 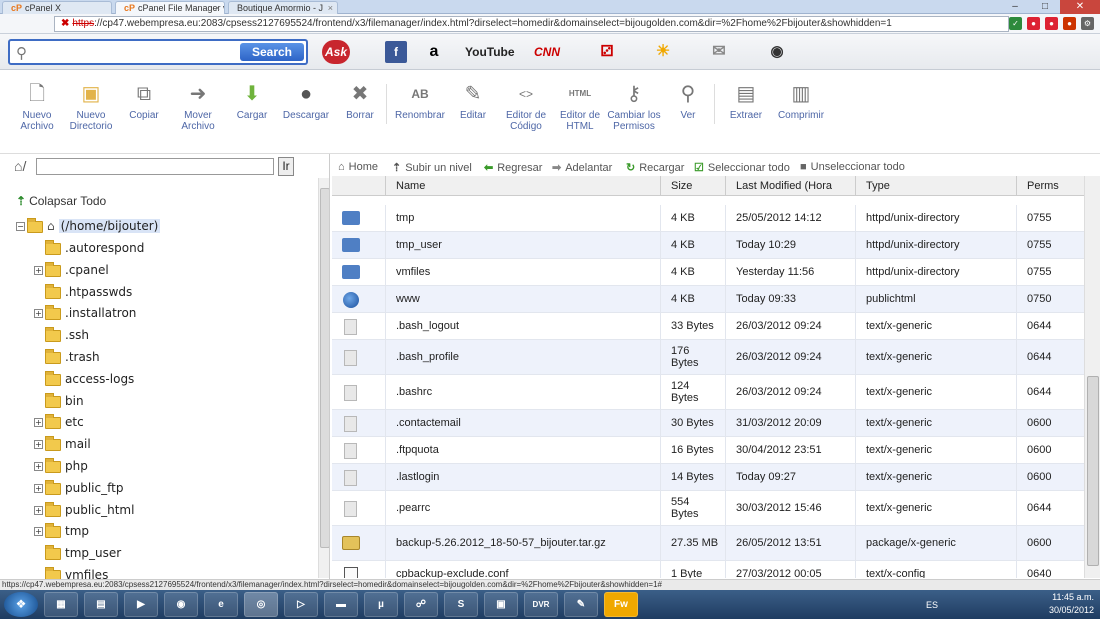 I want to click on windows-explorer-icon: ▦, so click(x=61, y=604).